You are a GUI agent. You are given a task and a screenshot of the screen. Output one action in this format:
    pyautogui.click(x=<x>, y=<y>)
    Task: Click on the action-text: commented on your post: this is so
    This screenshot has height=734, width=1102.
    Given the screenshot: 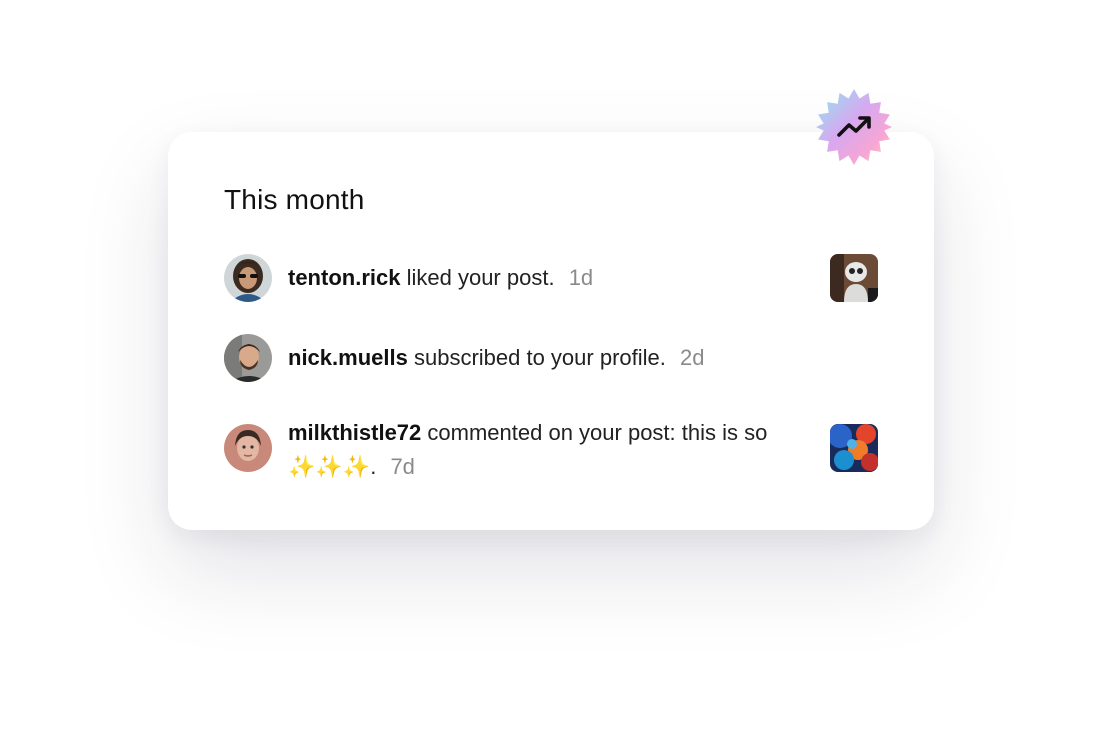 What is the action you would take?
    pyautogui.click(x=597, y=432)
    